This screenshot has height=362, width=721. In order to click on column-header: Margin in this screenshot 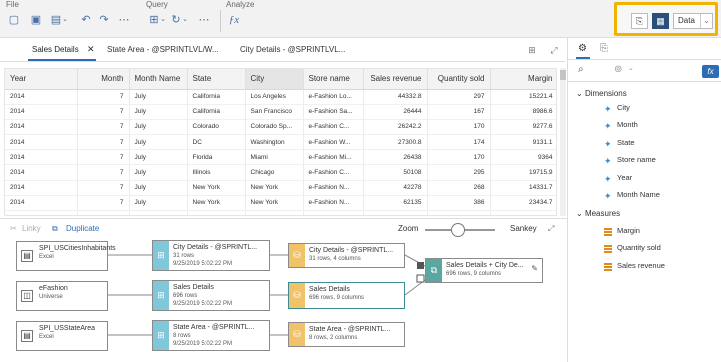, I will do `click(523, 79)`.